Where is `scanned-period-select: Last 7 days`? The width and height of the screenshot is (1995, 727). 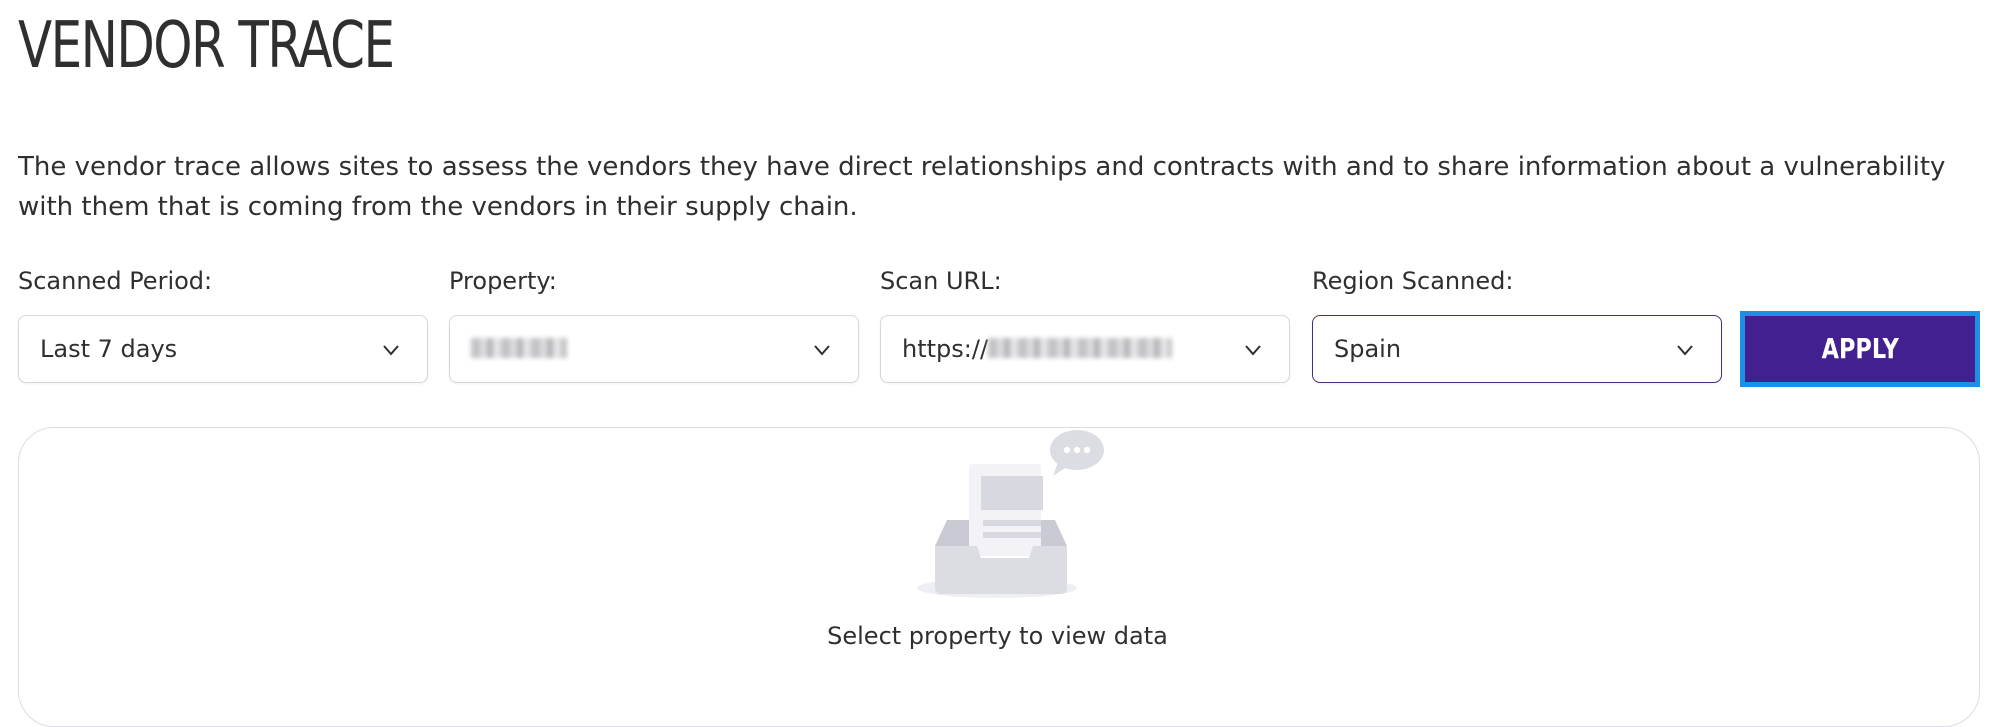 scanned-period-select: Last 7 days is located at coordinates (223, 349).